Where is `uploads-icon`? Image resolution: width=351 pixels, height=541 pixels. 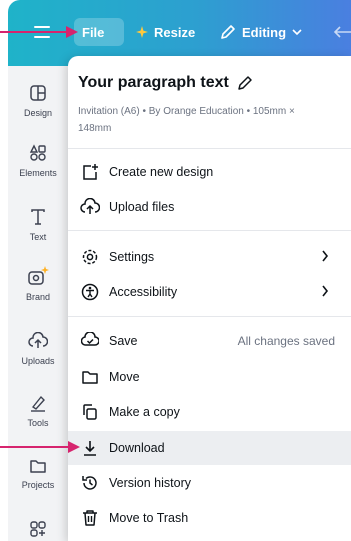 uploads-icon is located at coordinates (38, 340).